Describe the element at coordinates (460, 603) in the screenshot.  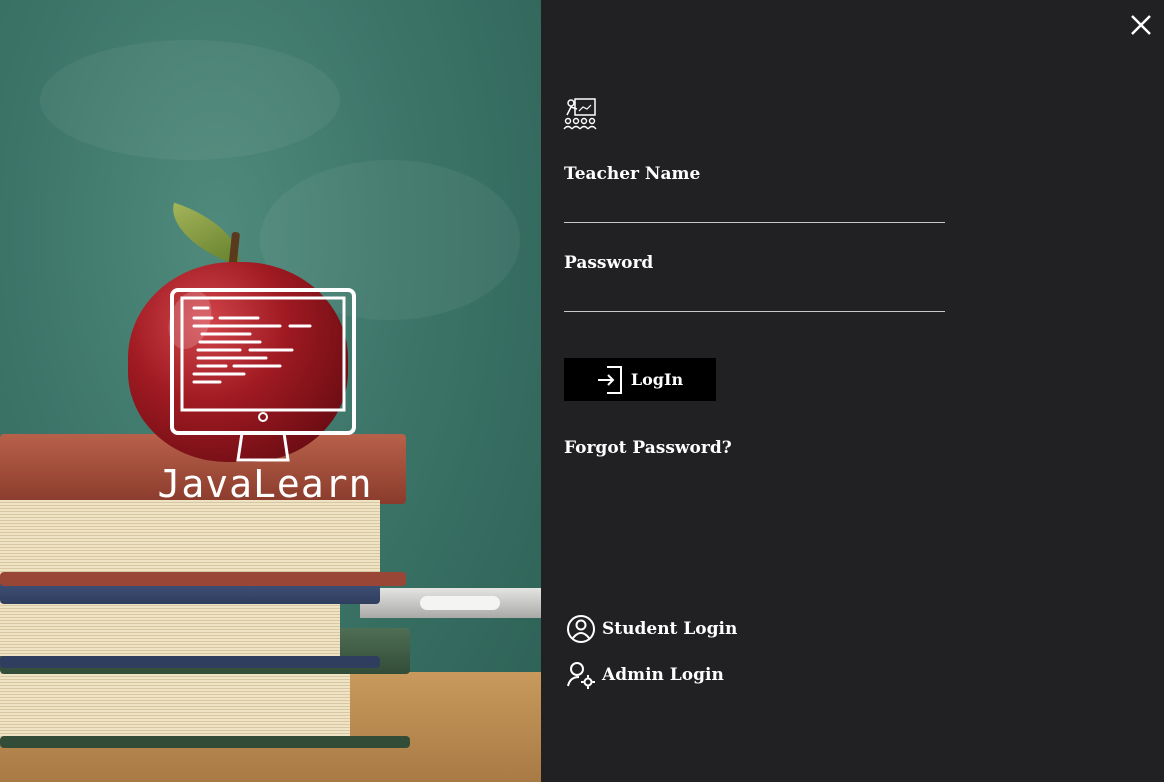
I see `chalk-piece` at that location.